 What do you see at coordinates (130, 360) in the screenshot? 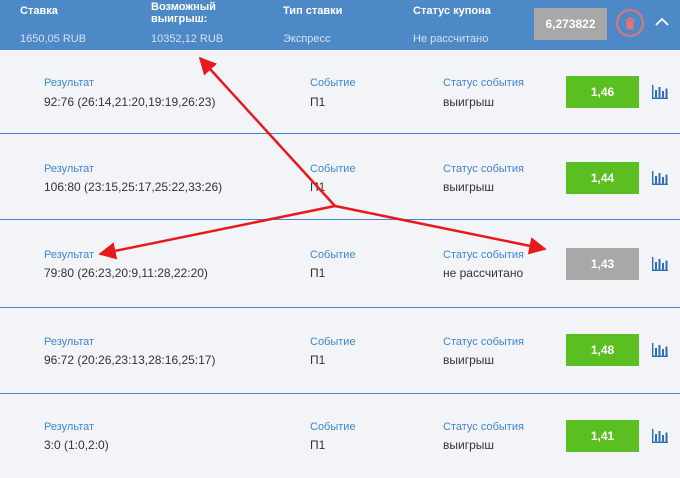
I see `result-value: 96:72 (20:26,23:13,28:16,25:17)` at bounding box center [130, 360].